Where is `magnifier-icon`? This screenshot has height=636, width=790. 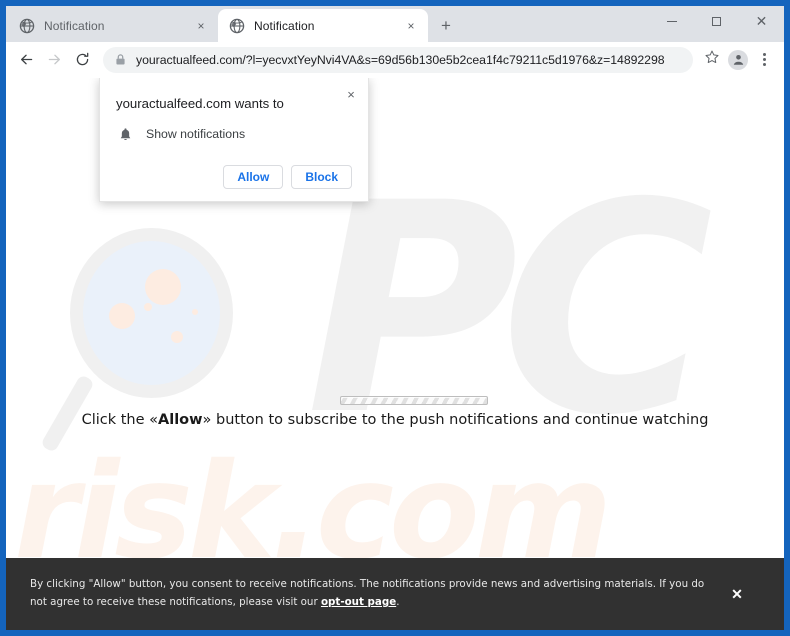
magnifier-icon is located at coordinates (147, 353).